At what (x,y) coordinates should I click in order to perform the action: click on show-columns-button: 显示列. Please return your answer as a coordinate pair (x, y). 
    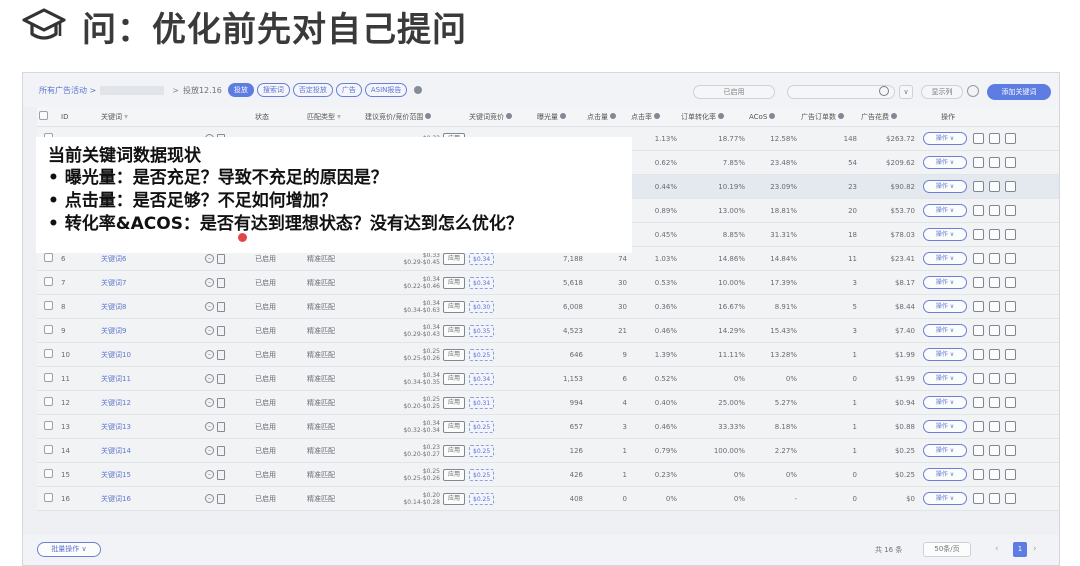
    Looking at the image, I should click on (942, 92).